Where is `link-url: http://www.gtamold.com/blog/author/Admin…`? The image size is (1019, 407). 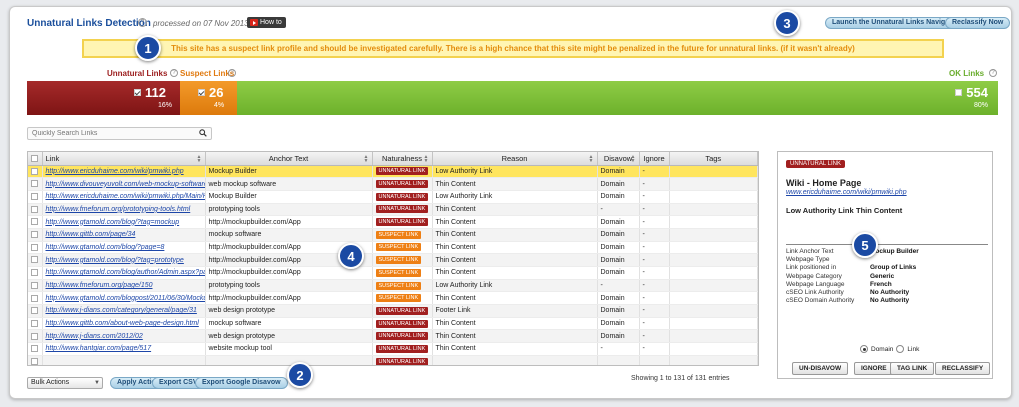 link-url: http://www.gtamold.com/blog/author/Admin… is located at coordinates (125, 272).